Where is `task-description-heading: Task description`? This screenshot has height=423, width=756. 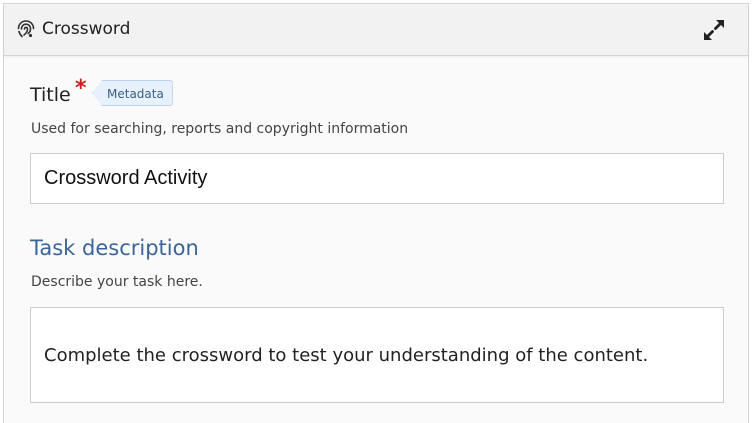 task-description-heading: Task description is located at coordinates (114, 248).